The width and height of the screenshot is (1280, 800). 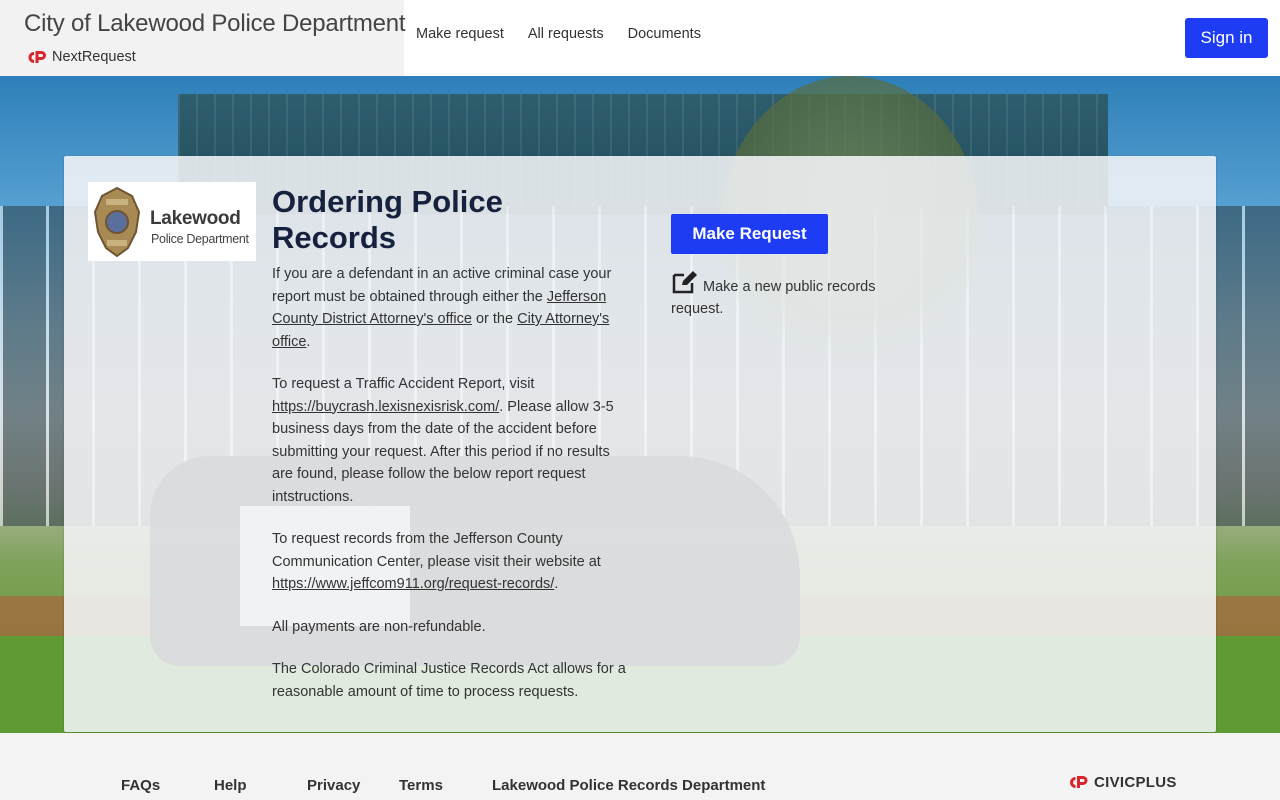 I want to click on logo-subtitle: Police Department, so click(x=200, y=239).